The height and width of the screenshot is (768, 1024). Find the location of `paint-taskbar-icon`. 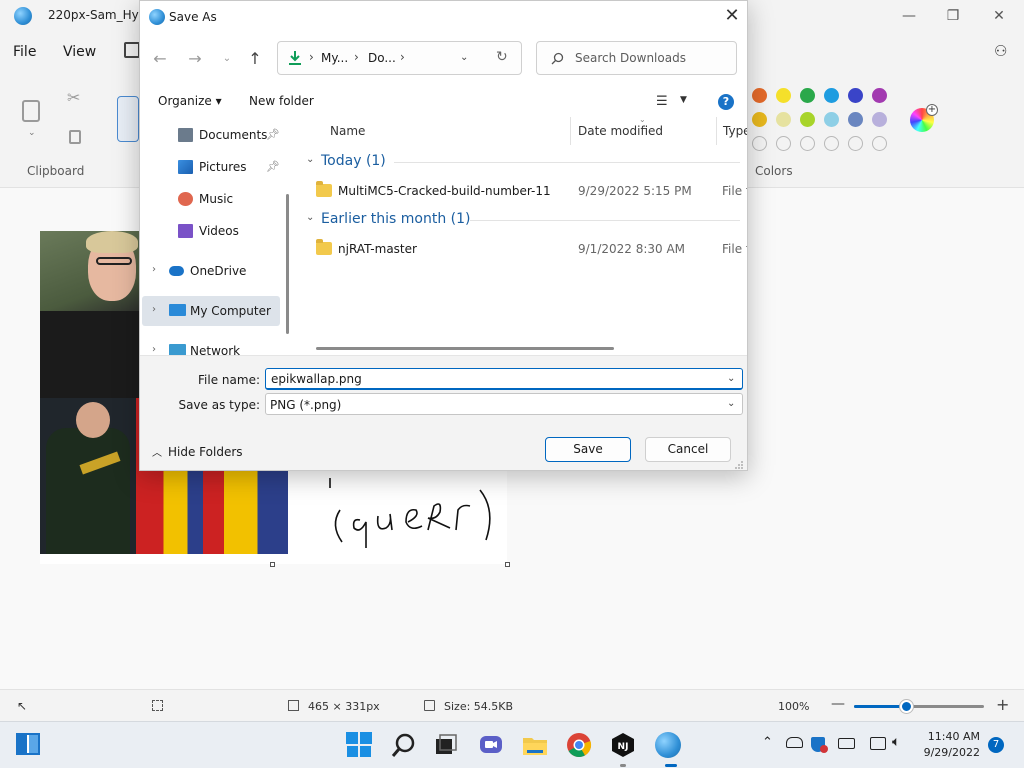

paint-taskbar-icon is located at coordinates (668, 745).